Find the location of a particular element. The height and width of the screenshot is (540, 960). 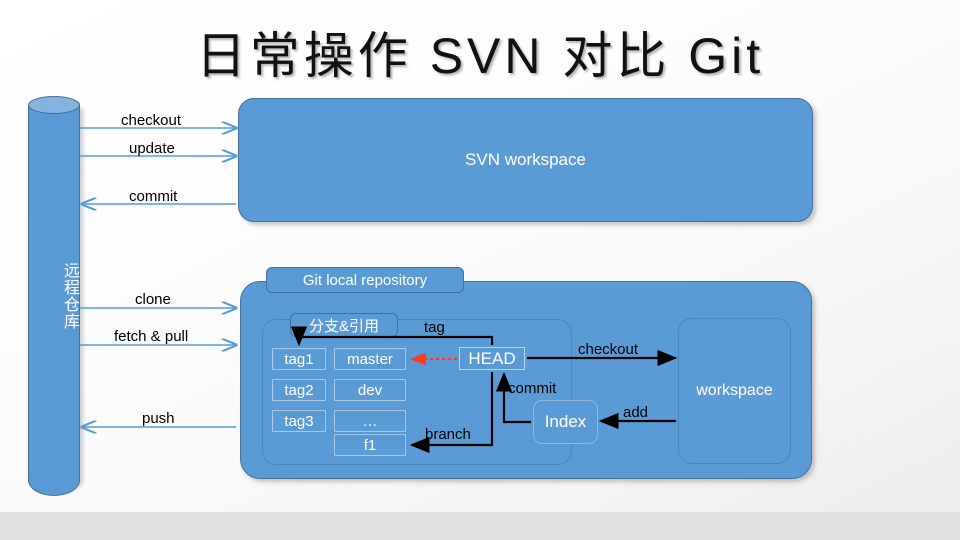

label-svn-commit: commit is located at coordinates (153, 196).